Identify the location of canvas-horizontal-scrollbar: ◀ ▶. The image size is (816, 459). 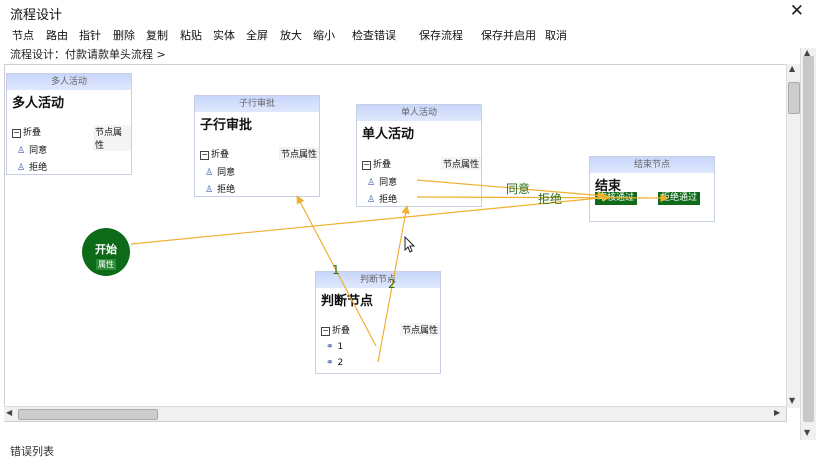
(395, 413).